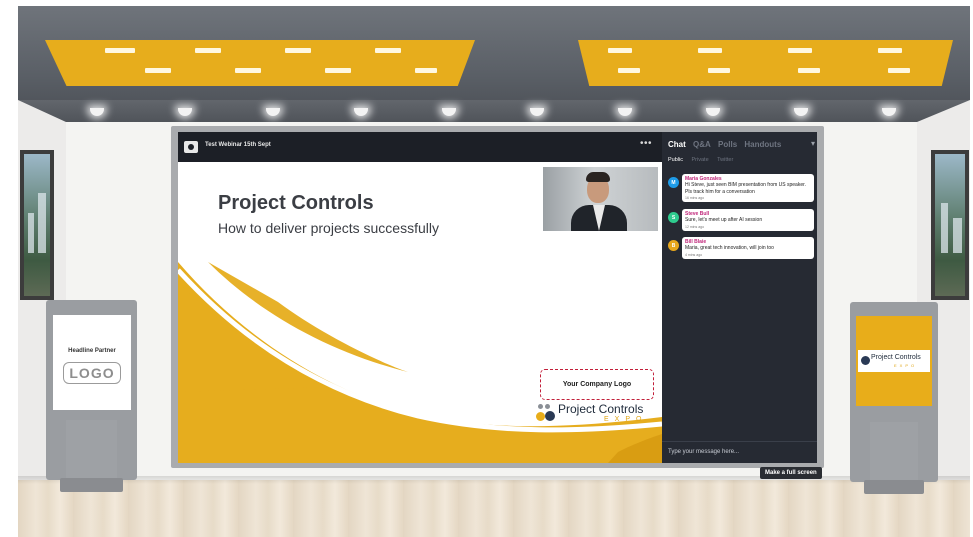 Image resolution: width=973 pixels, height=537 pixels. I want to click on presenter-video, so click(600, 199).